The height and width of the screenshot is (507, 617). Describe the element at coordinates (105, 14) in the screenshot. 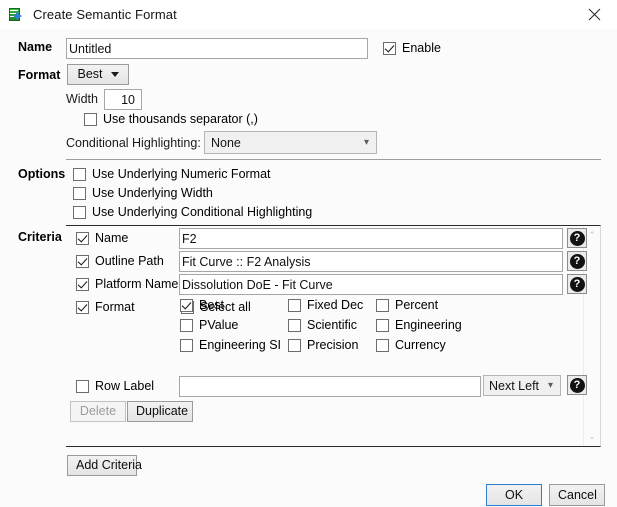

I see `window-title: Create Semantic Format` at that location.